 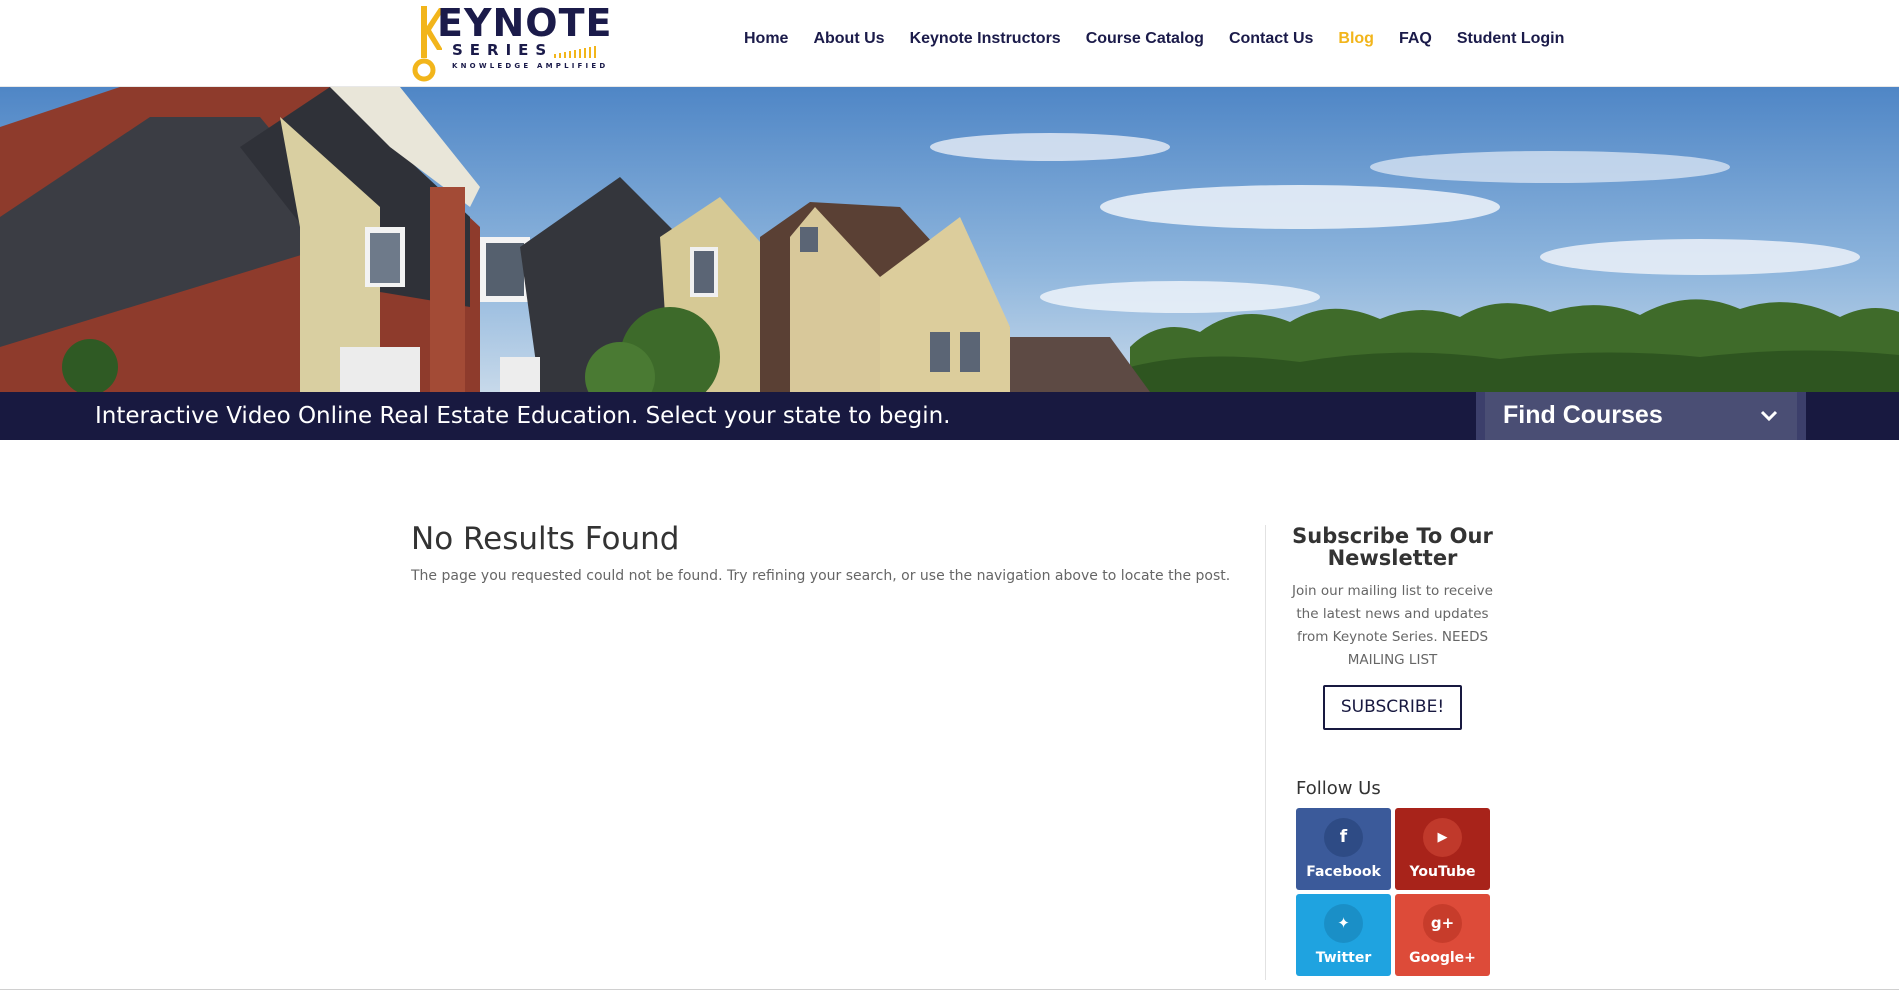 What do you see at coordinates (1343, 837) in the screenshot?
I see `facebook-icon: f` at bounding box center [1343, 837].